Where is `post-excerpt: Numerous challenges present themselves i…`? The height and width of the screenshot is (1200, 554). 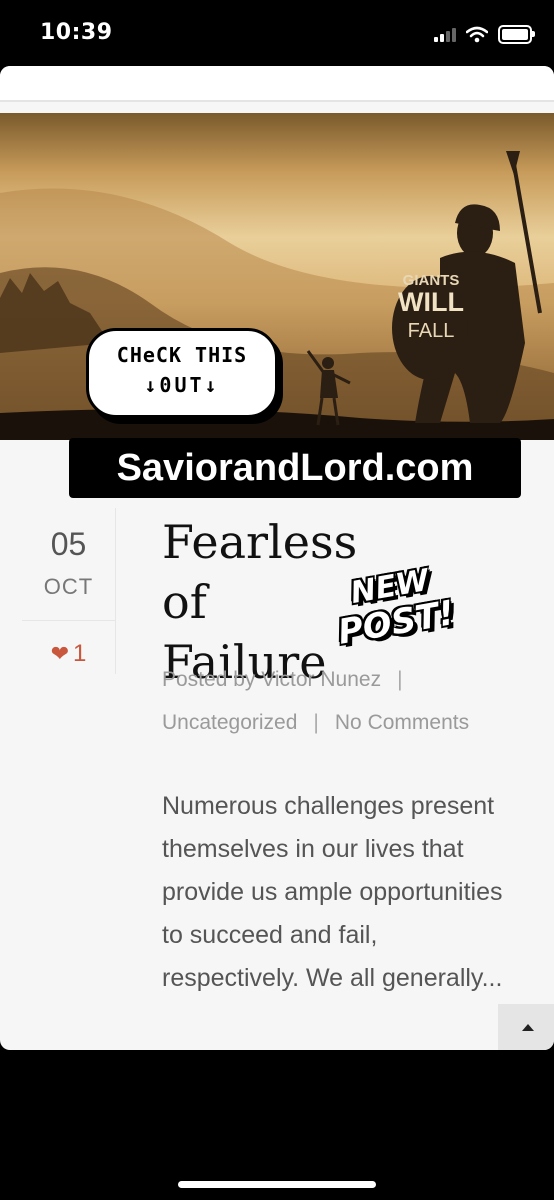 post-excerpt: Numerous challenges present themselves i… is located at coordinates (332, 892).